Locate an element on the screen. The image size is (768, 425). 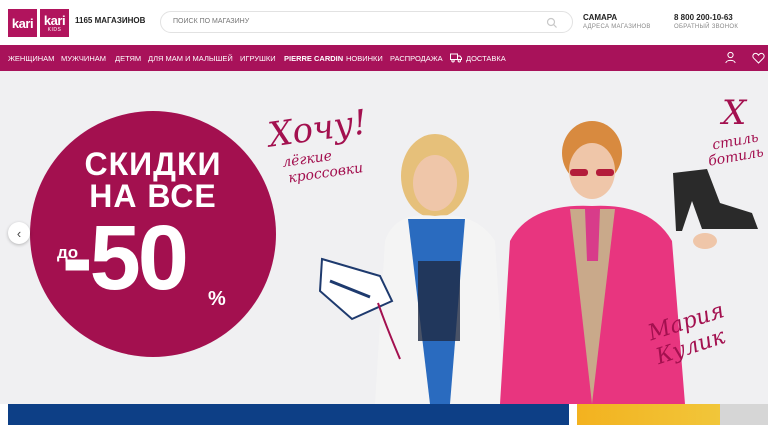
promo-tile-left is located at coordinates (288, 414).